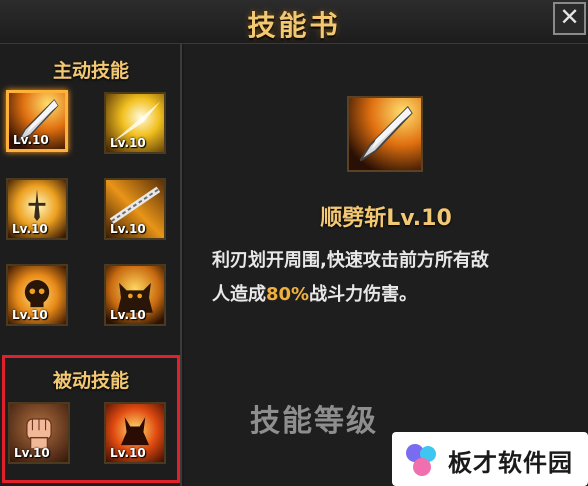  What do you see at coordinates (294, 25) in the screenshot?
I see `window-title: 技能书` at bounding box center [294, 25].